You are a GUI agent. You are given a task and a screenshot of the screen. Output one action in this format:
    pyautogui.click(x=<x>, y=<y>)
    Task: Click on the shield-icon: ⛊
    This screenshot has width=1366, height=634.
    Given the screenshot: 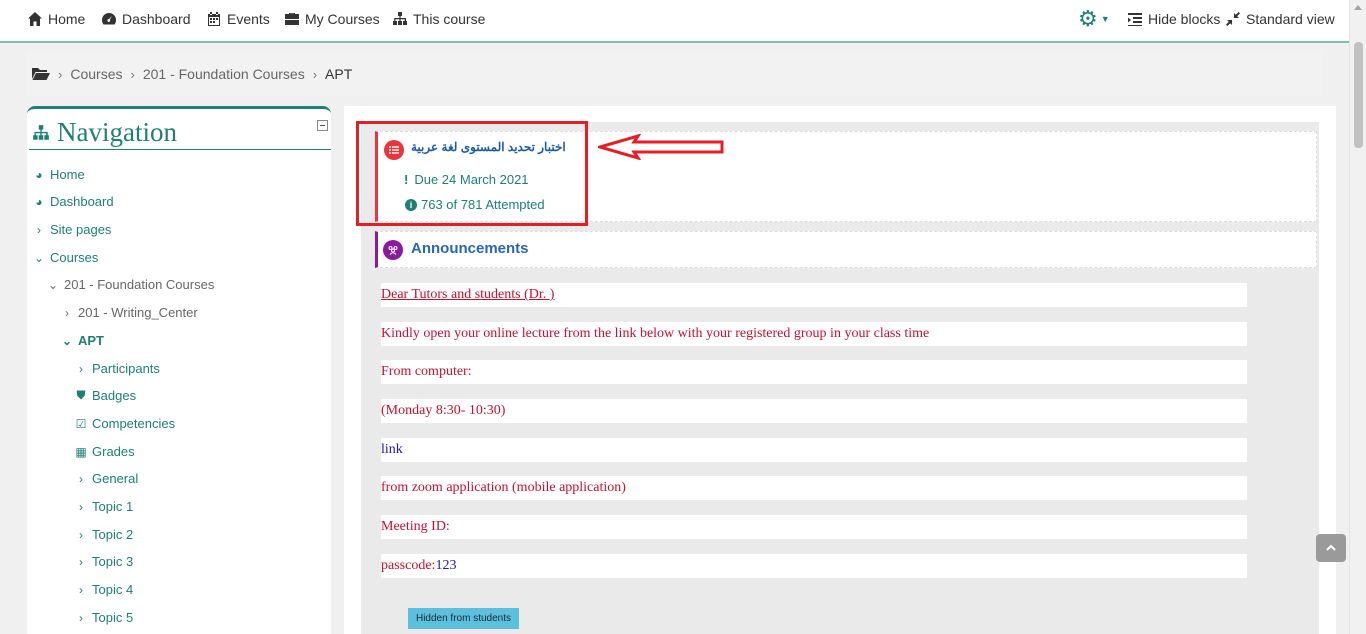 What is the action you would take?
    pyautogui.click(x=81, y=395)
    